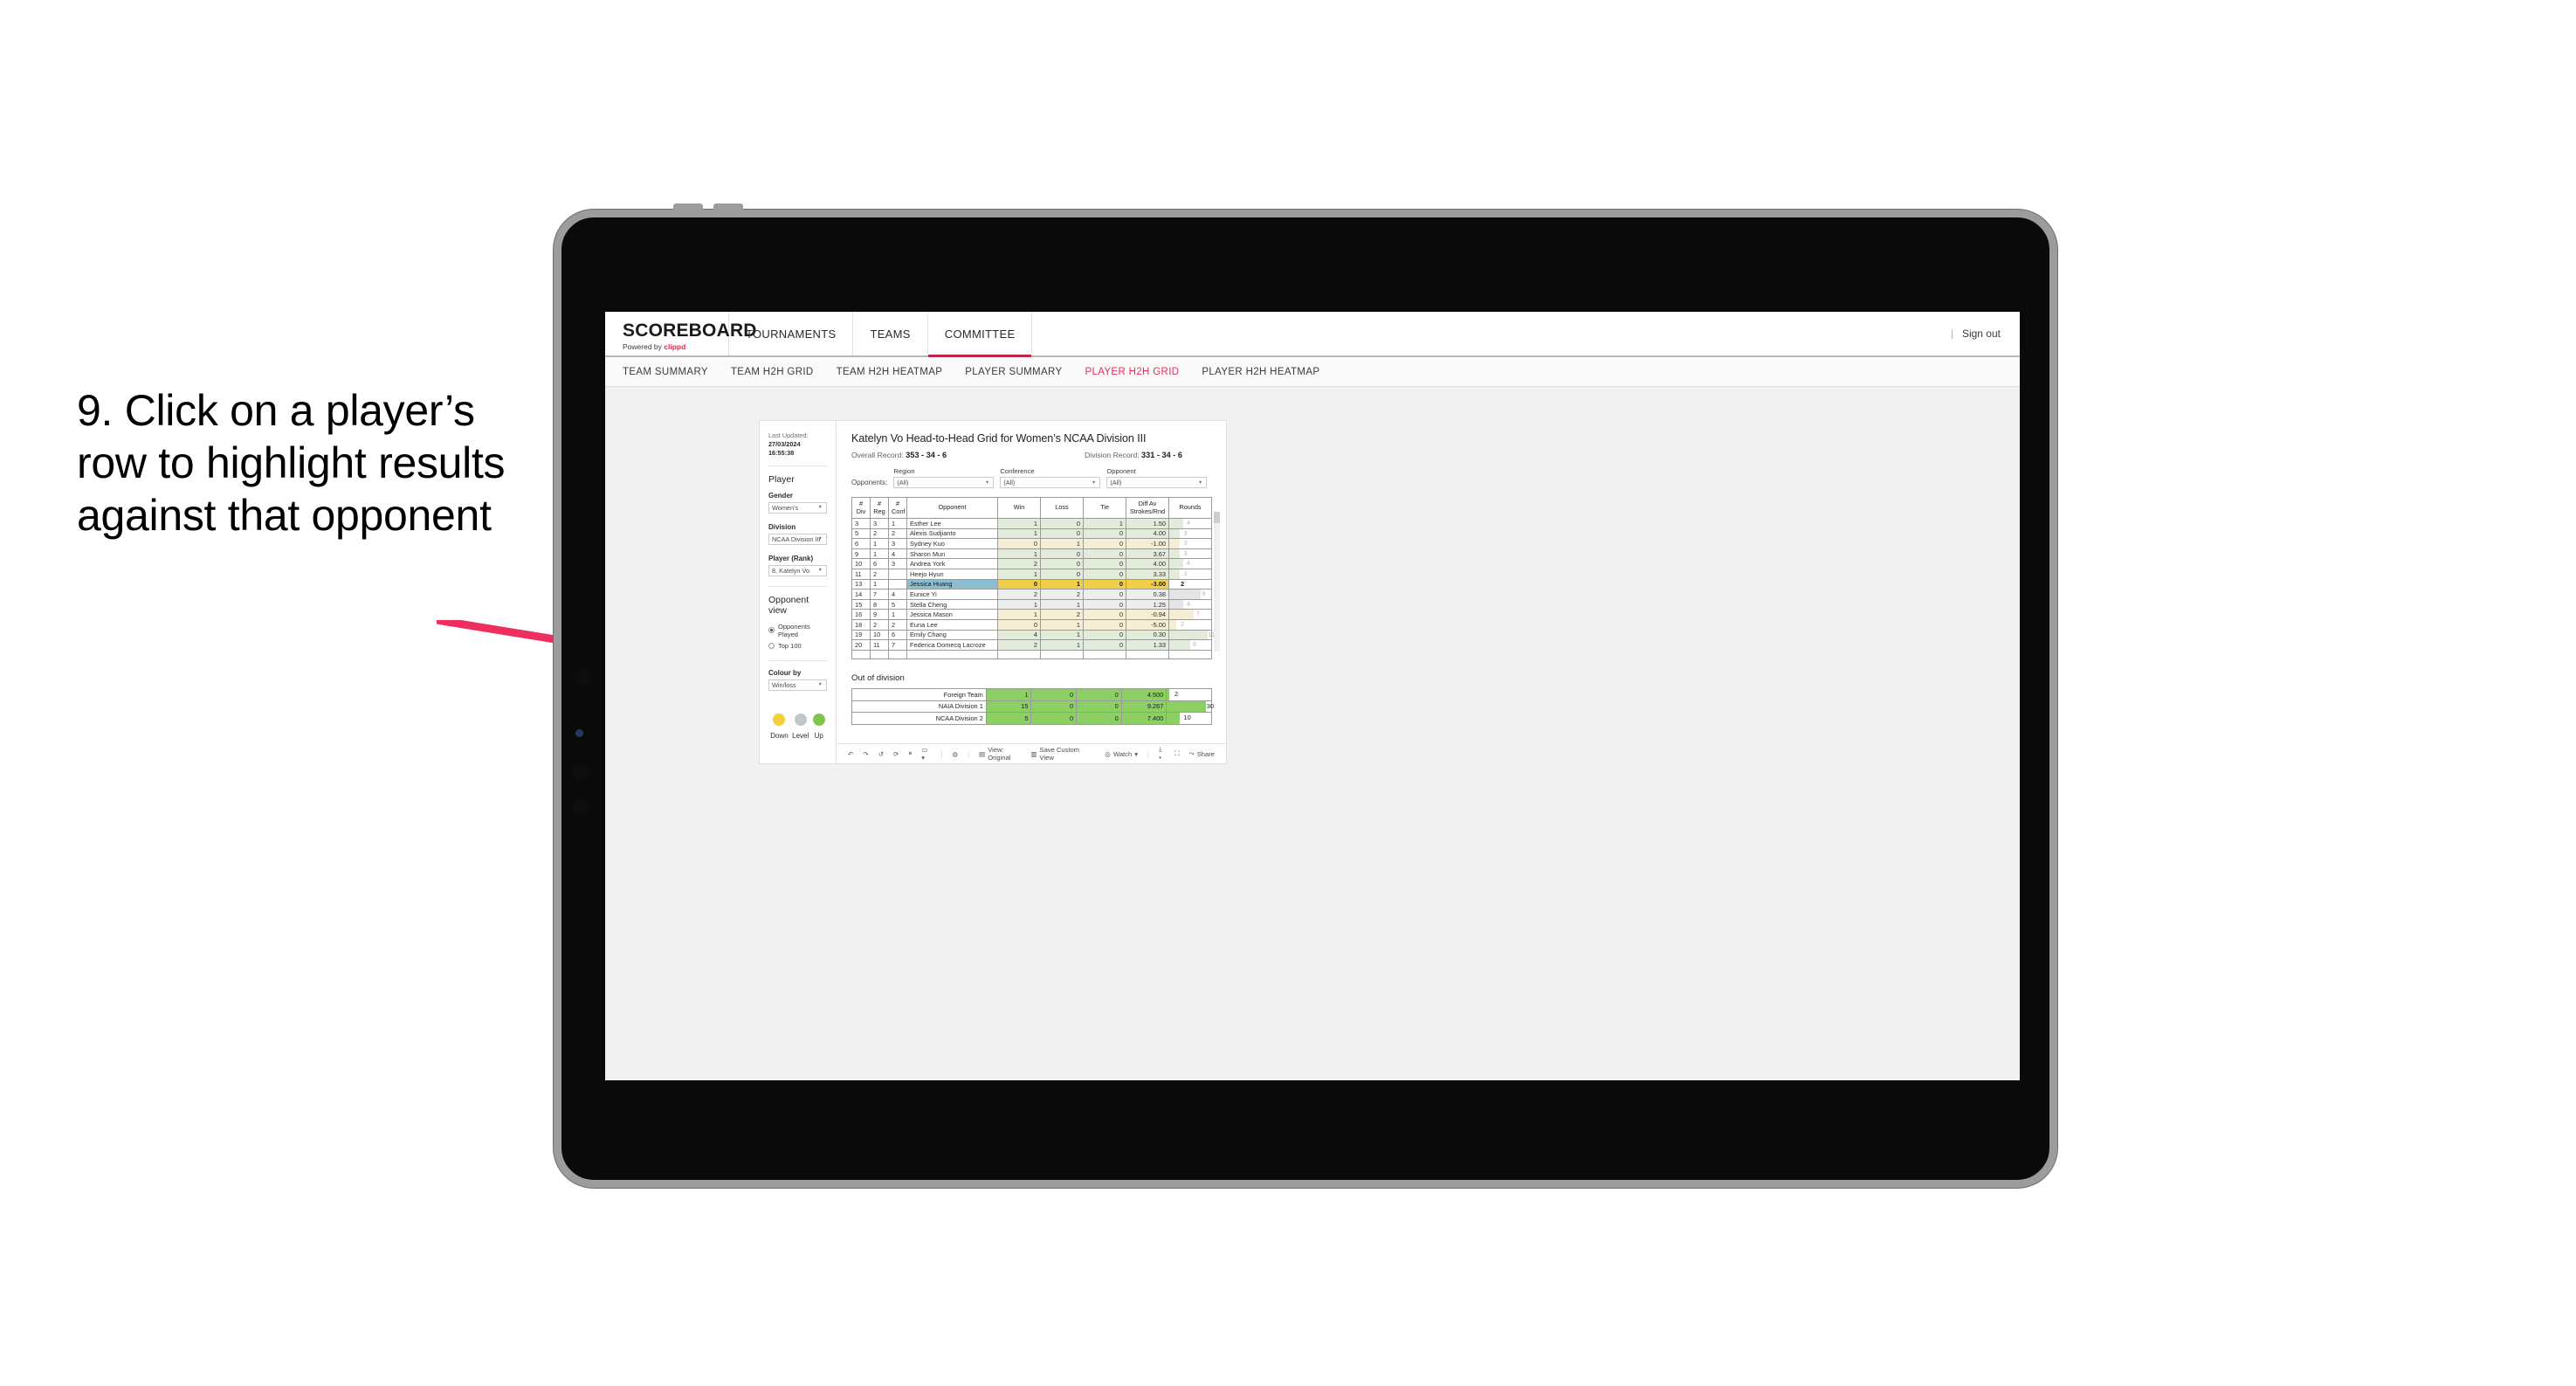 This screenshot has height=1386, width=2576. Describe the element at coordinates (1031, 574) in the screenshot. I see `table-row: 11 2 Heejo Hyun 1 0 0 3.33 3` at that location.